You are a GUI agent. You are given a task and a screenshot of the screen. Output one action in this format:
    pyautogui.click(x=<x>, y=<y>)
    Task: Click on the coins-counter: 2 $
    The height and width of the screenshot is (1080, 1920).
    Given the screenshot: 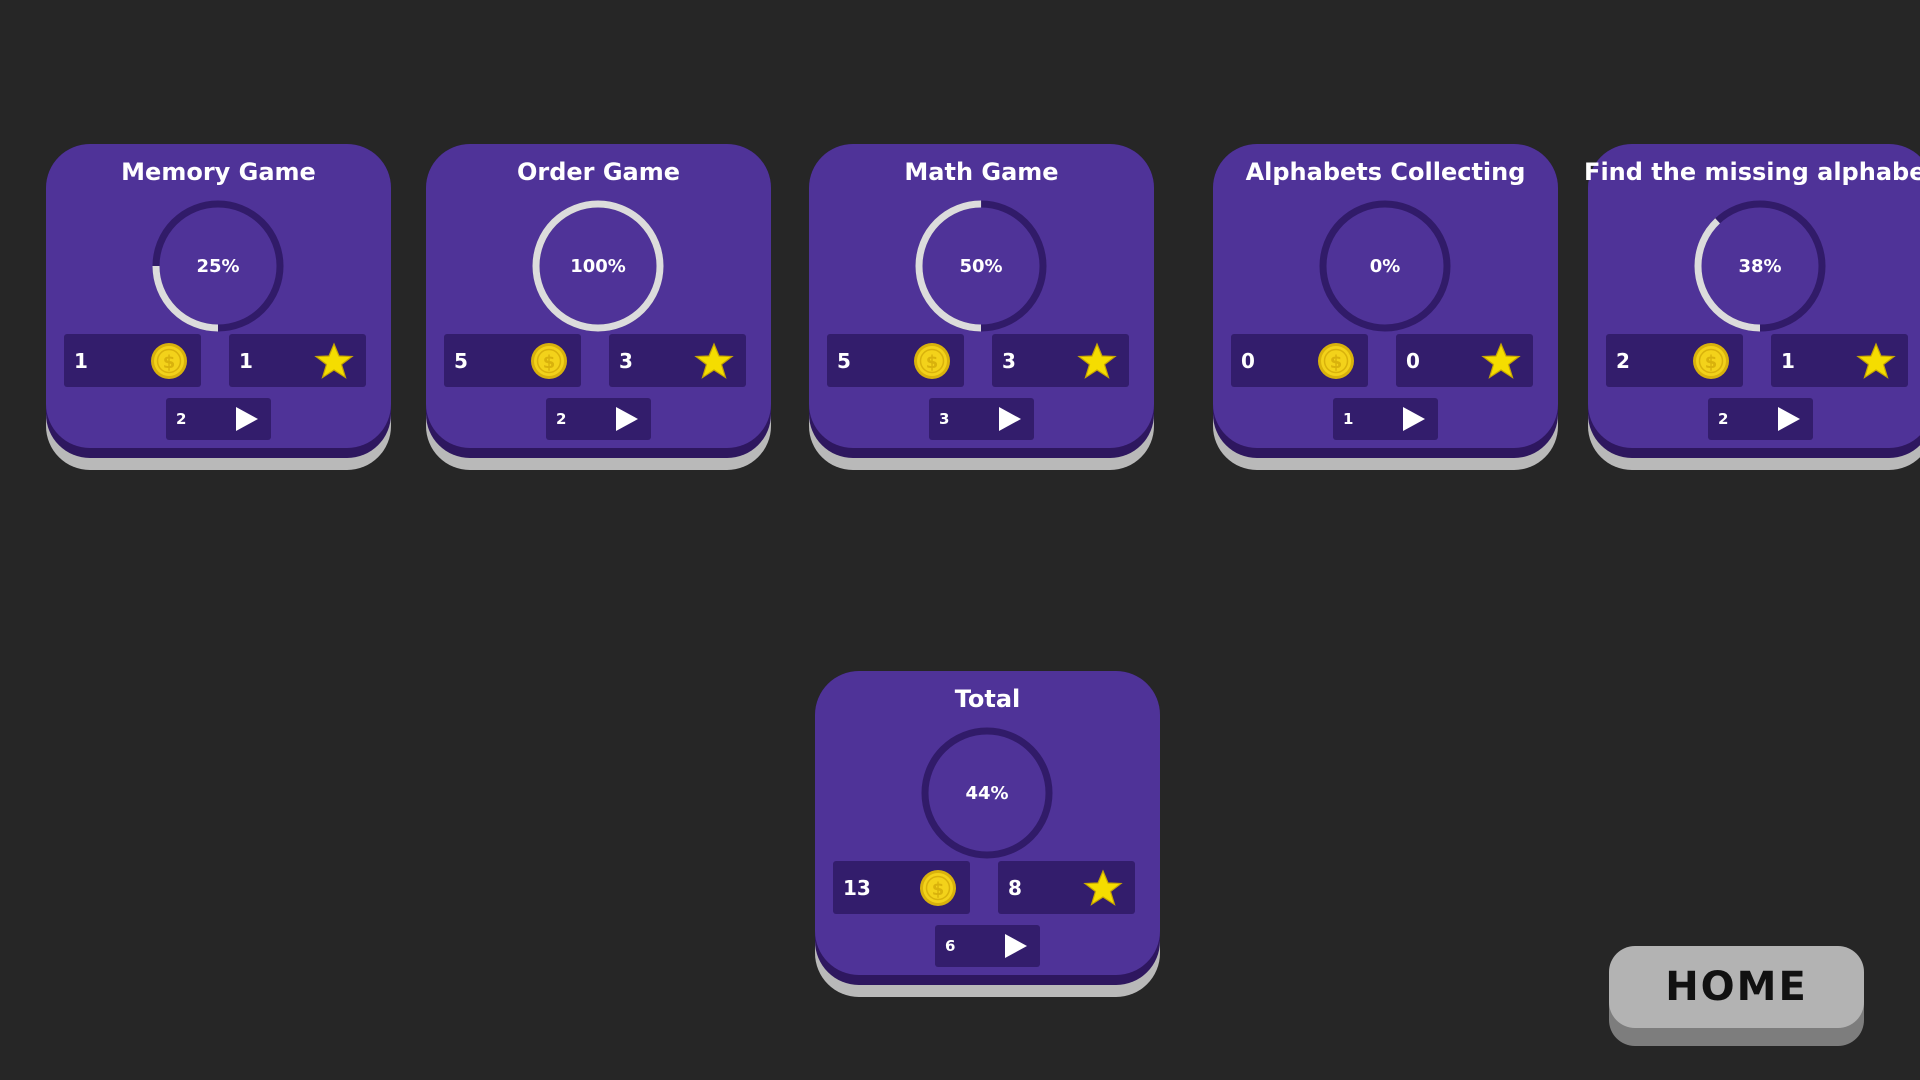 What is the action you would take?
    pyautogui.click(x=1674, y=360)
    